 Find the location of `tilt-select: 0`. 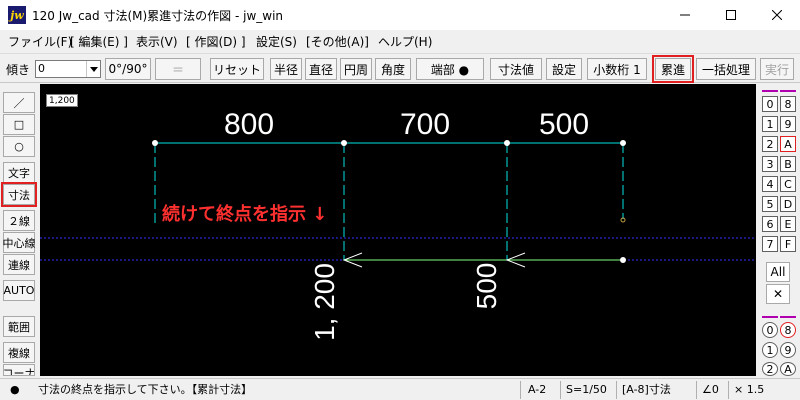

tilt-select: 0 is located at coordinates (68, 69).